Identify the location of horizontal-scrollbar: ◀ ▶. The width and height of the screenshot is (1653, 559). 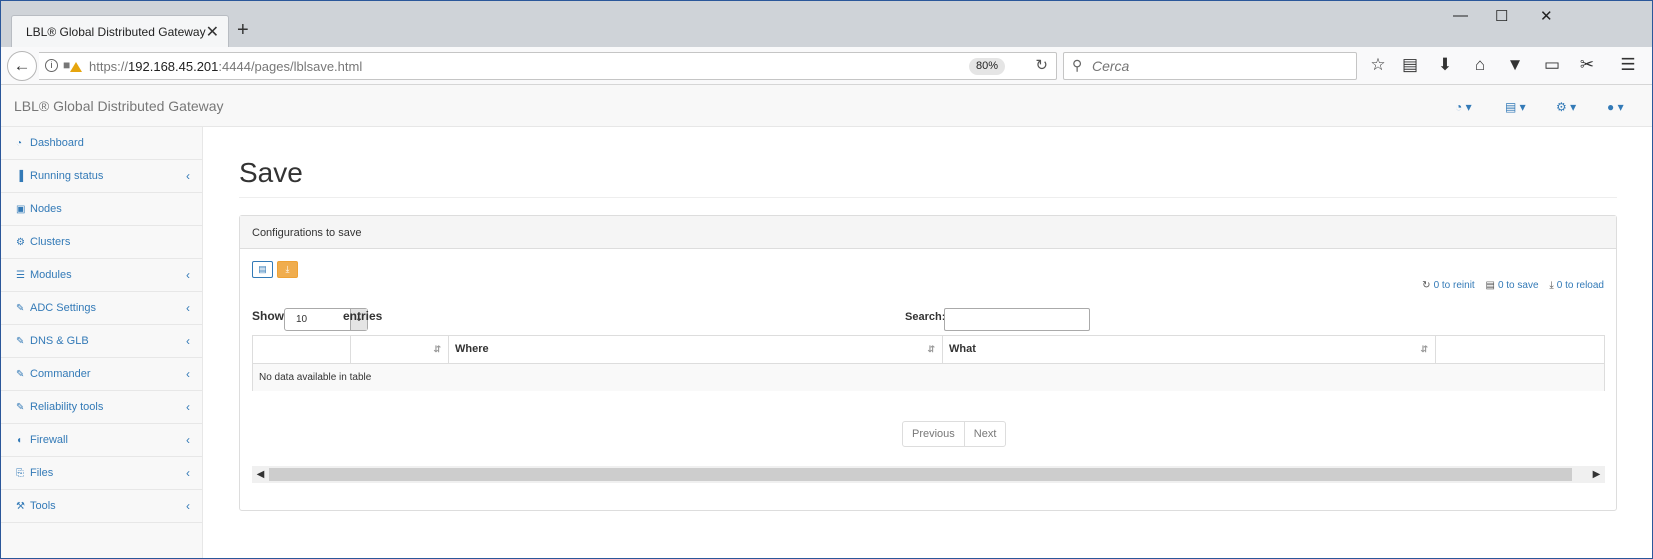
(928, 474).